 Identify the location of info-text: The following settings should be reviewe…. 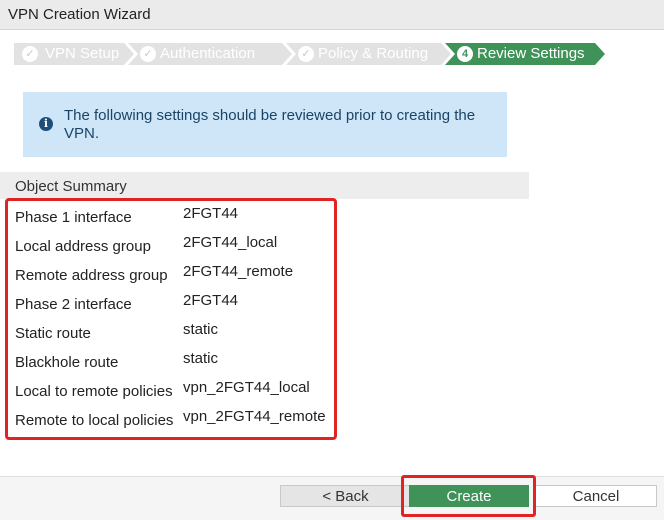
(270, 124).